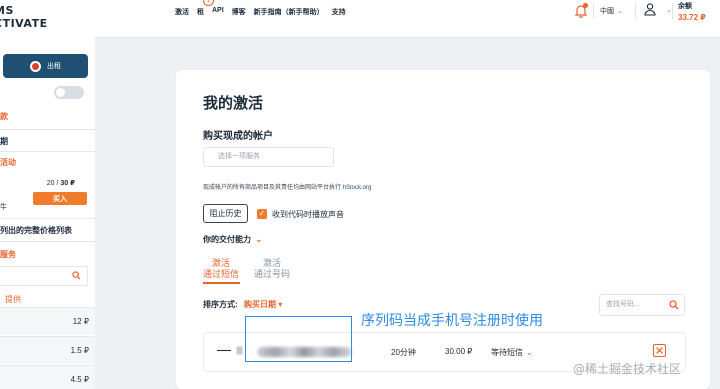  I want to click on price-value: 12 ₽, so click(80, 321).